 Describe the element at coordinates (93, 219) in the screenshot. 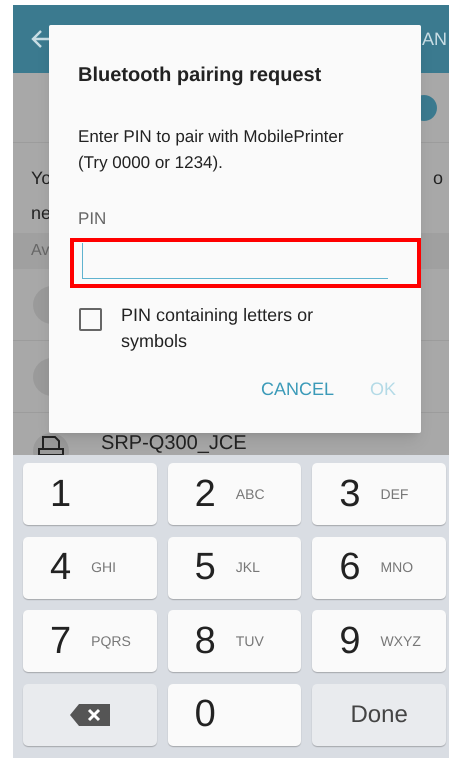

I see `field-label: PIN` at that location.